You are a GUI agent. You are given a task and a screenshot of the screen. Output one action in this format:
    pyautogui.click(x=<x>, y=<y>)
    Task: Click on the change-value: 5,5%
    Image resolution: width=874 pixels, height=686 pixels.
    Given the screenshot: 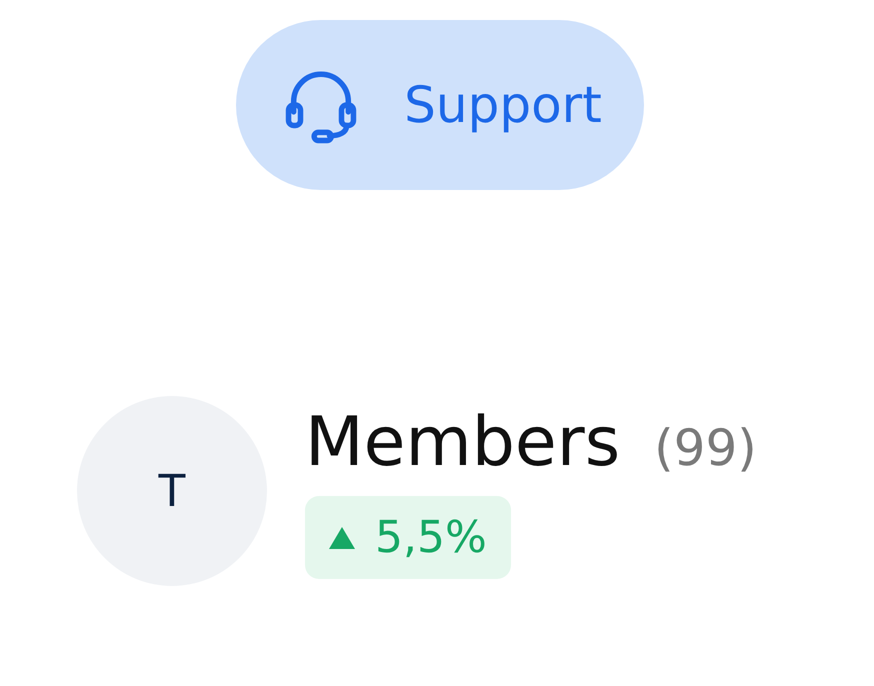 What is the action you would take?
    pyautogui.click(x=431, y=537)
    